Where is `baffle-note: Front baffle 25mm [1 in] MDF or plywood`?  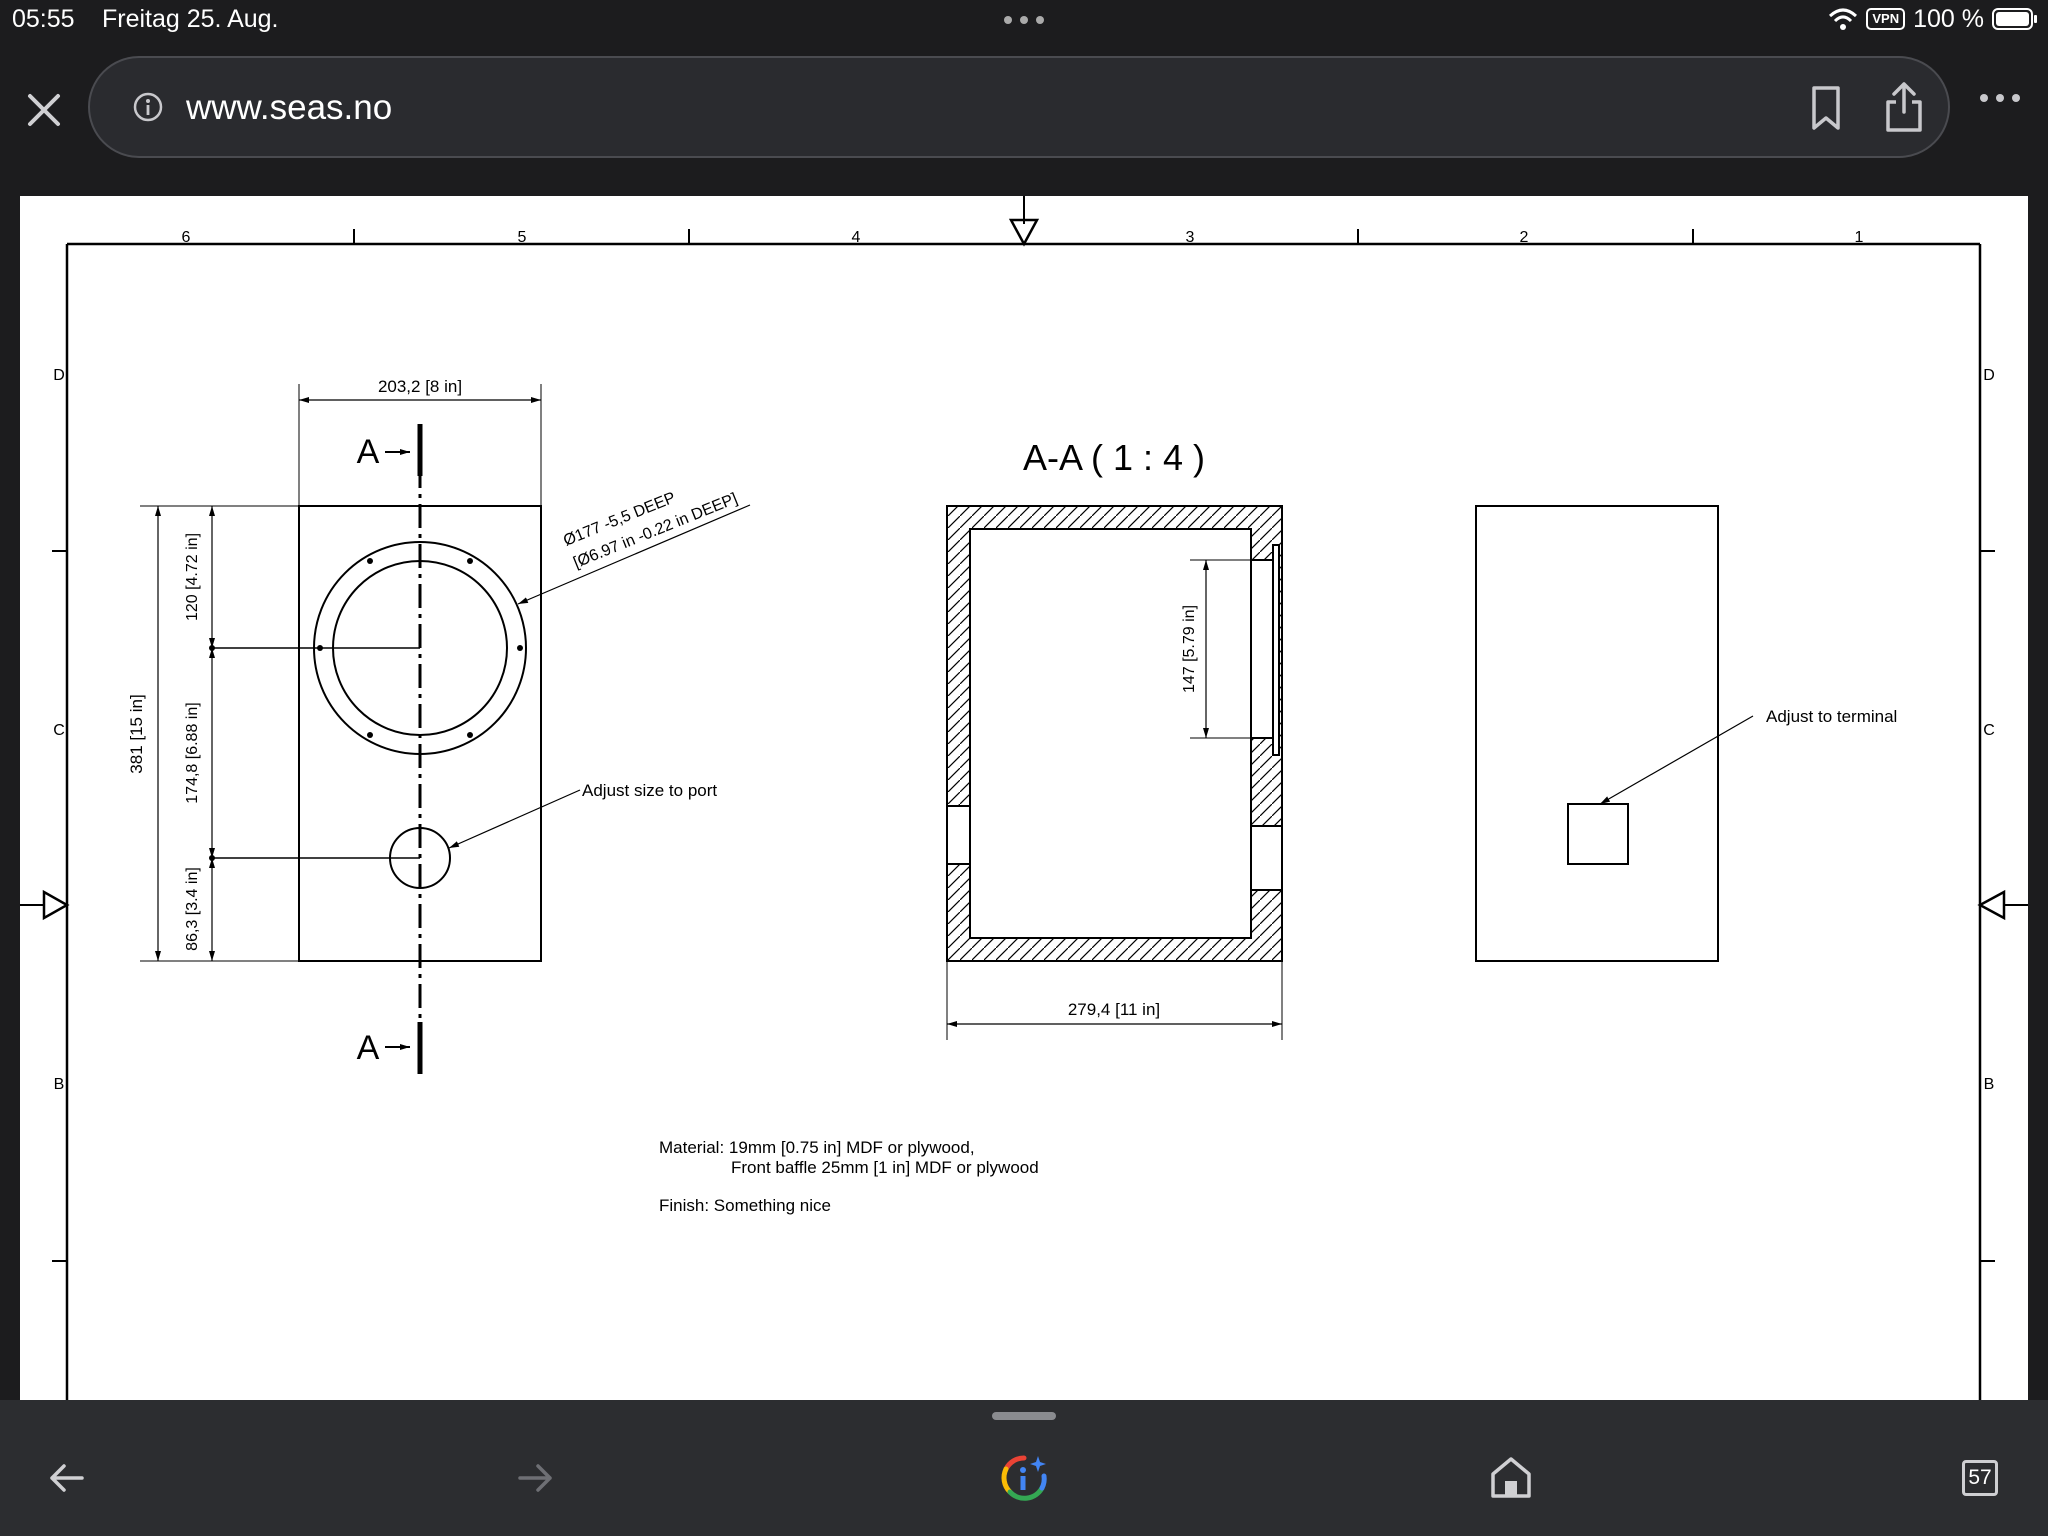 baffle-note: Front baffle 25mm [1 in] MDF or plywood is located at coordinates (885, 1167).